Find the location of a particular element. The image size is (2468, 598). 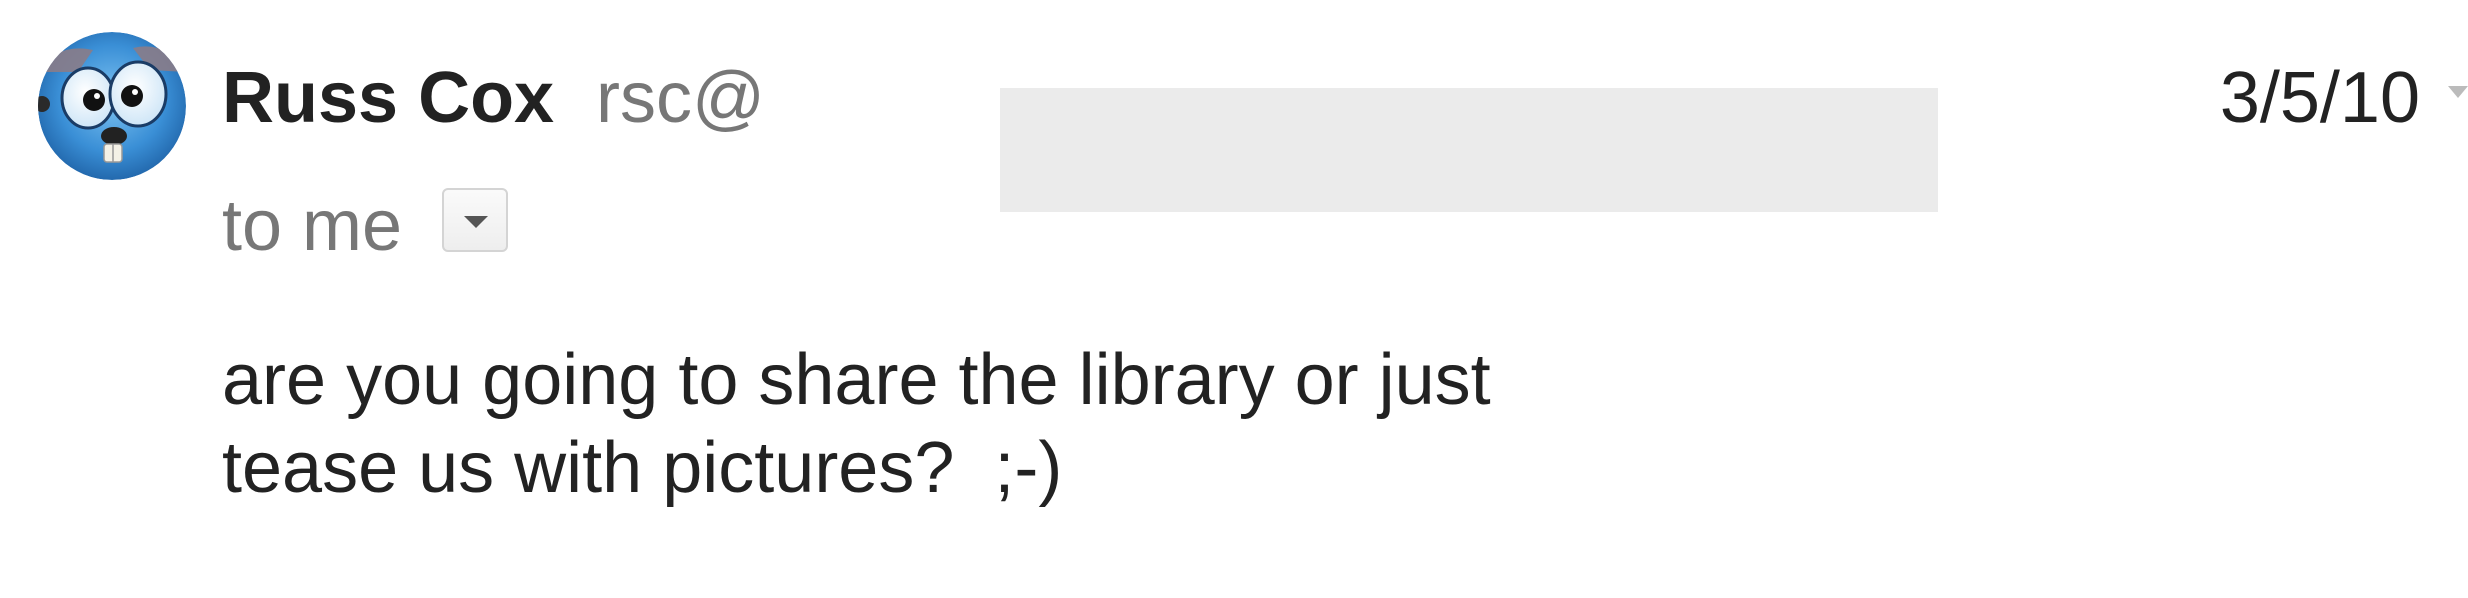

more-options-caret-icon is located at coordinates (2458, 92).